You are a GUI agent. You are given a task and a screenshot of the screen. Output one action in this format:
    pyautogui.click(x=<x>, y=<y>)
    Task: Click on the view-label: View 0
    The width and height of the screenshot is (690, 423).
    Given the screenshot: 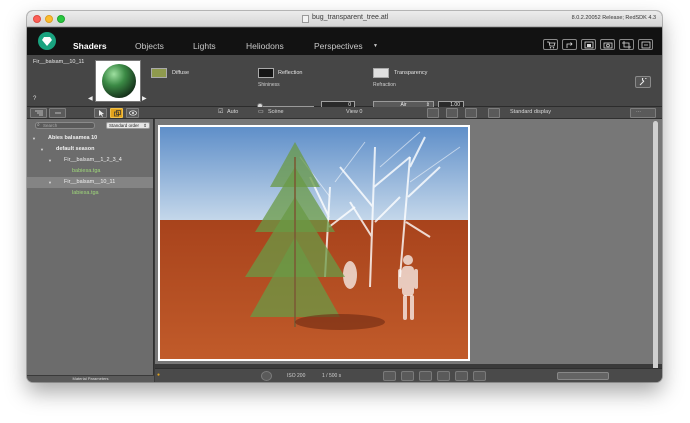 What is the action you would take?
    pyautogui.click(x=354, y=112)
    